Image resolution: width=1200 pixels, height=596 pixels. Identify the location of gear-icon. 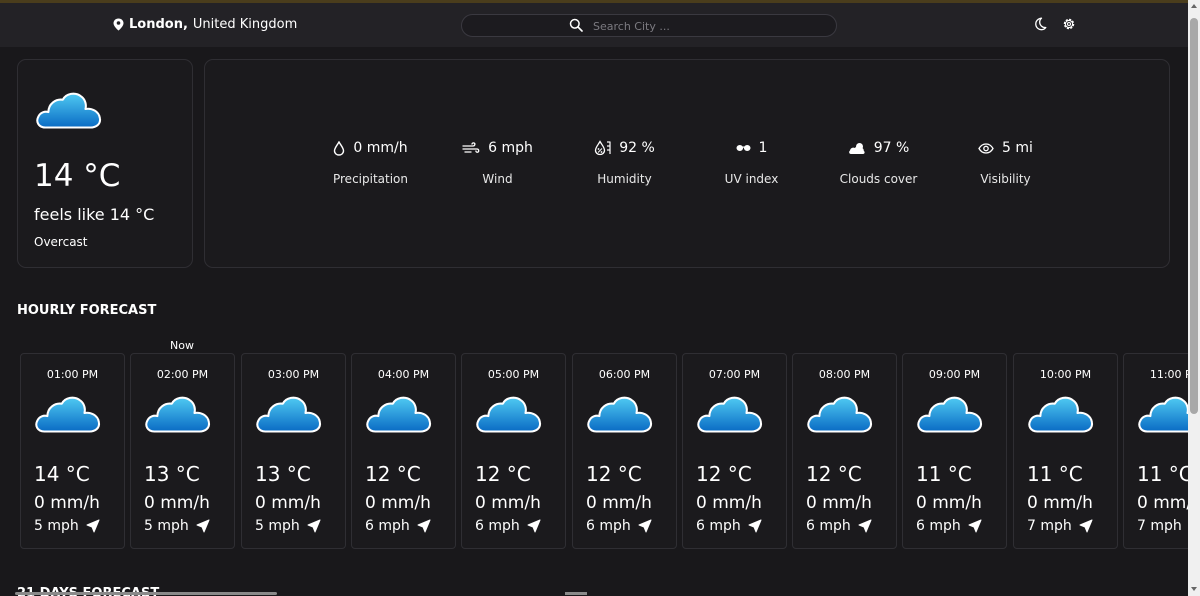
(1069, 24).